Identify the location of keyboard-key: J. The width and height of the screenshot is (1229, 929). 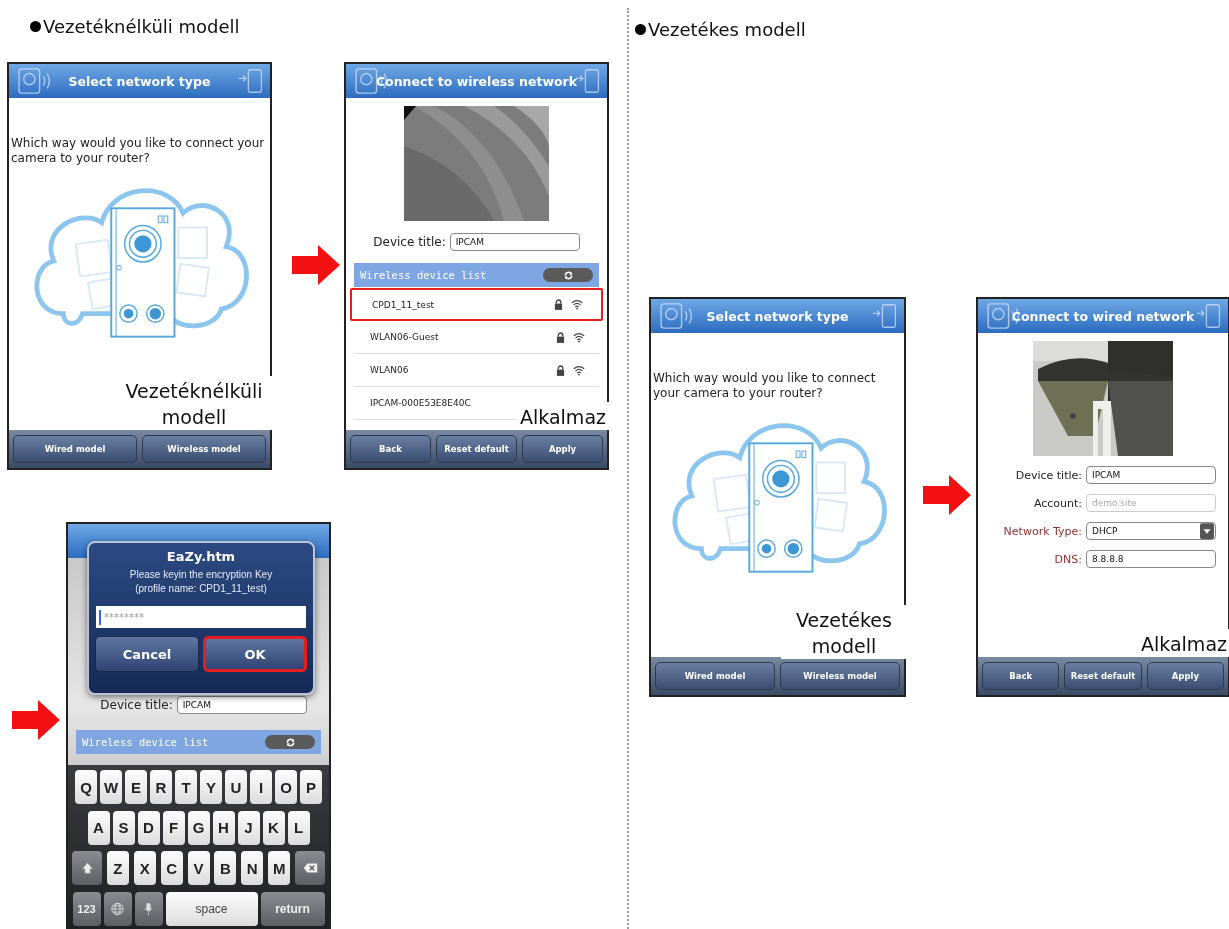
(248, 827).